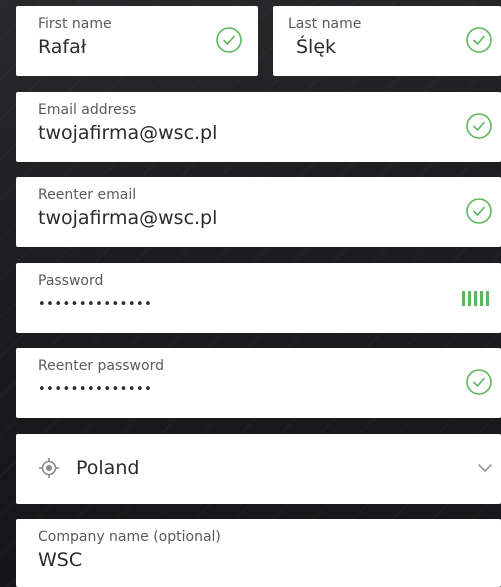 The width and height of the screenshot is (501, 587). I want to click on reenter-email-field: Reenter email twojafirma@wsc.pl, so click(258, 212).